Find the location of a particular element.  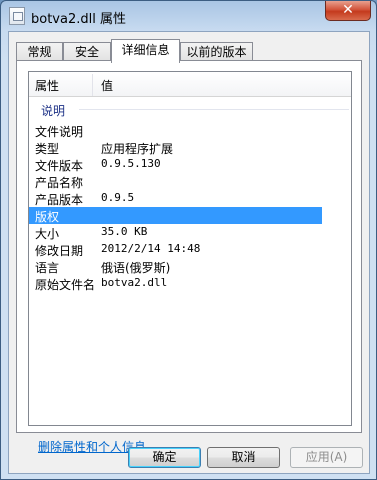

list-item: 类型 应用程序扩展 is located at coordinates (190, 147).